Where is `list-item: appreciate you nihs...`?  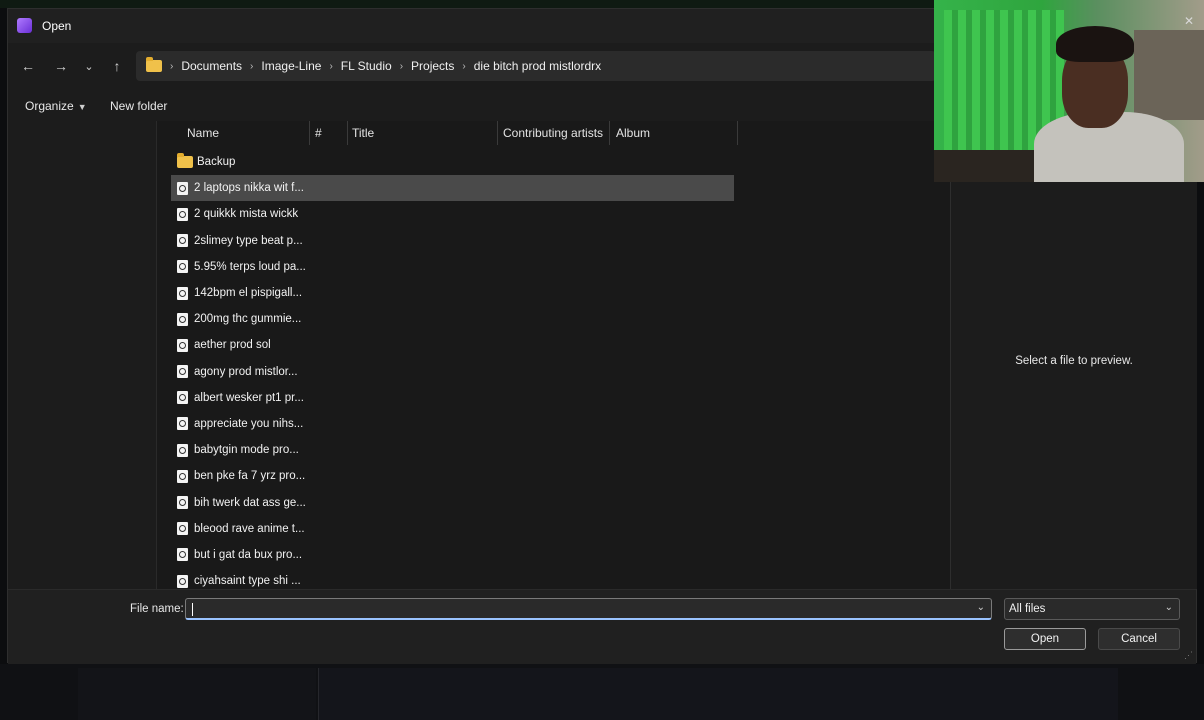 list-item: appreciate you nihs... is located at coordinates (531, 424).